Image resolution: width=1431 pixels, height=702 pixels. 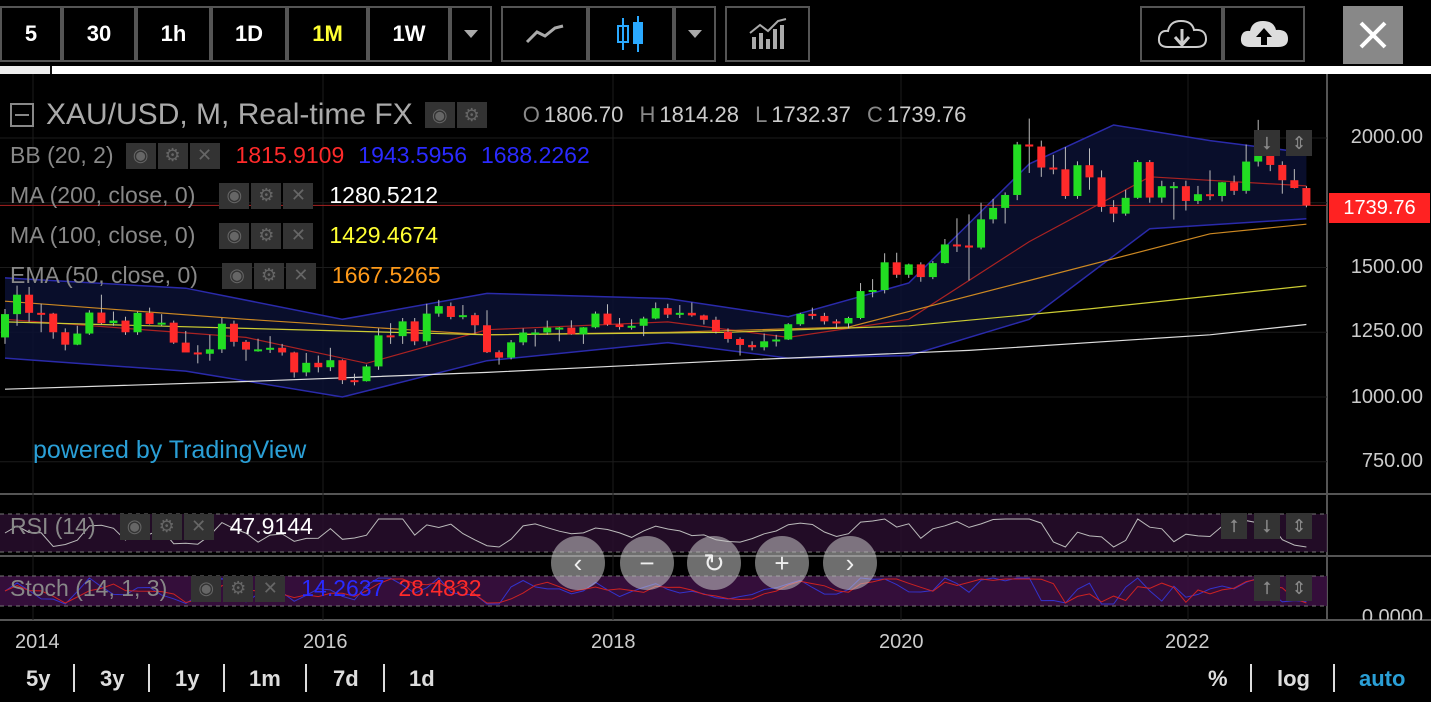 I want to click on range-7d-button: 7d, so click(x=346, y=679).